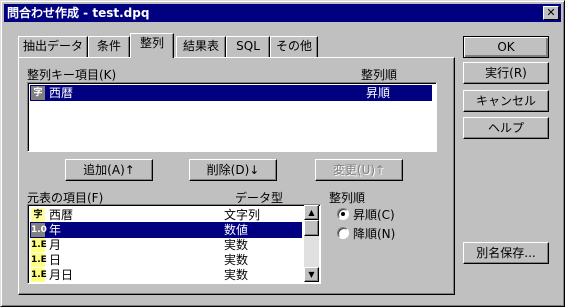 Image resolution: width=565 pixels, height=307 pixels. I want to click on tab-label: 条件, so click(108, 46).